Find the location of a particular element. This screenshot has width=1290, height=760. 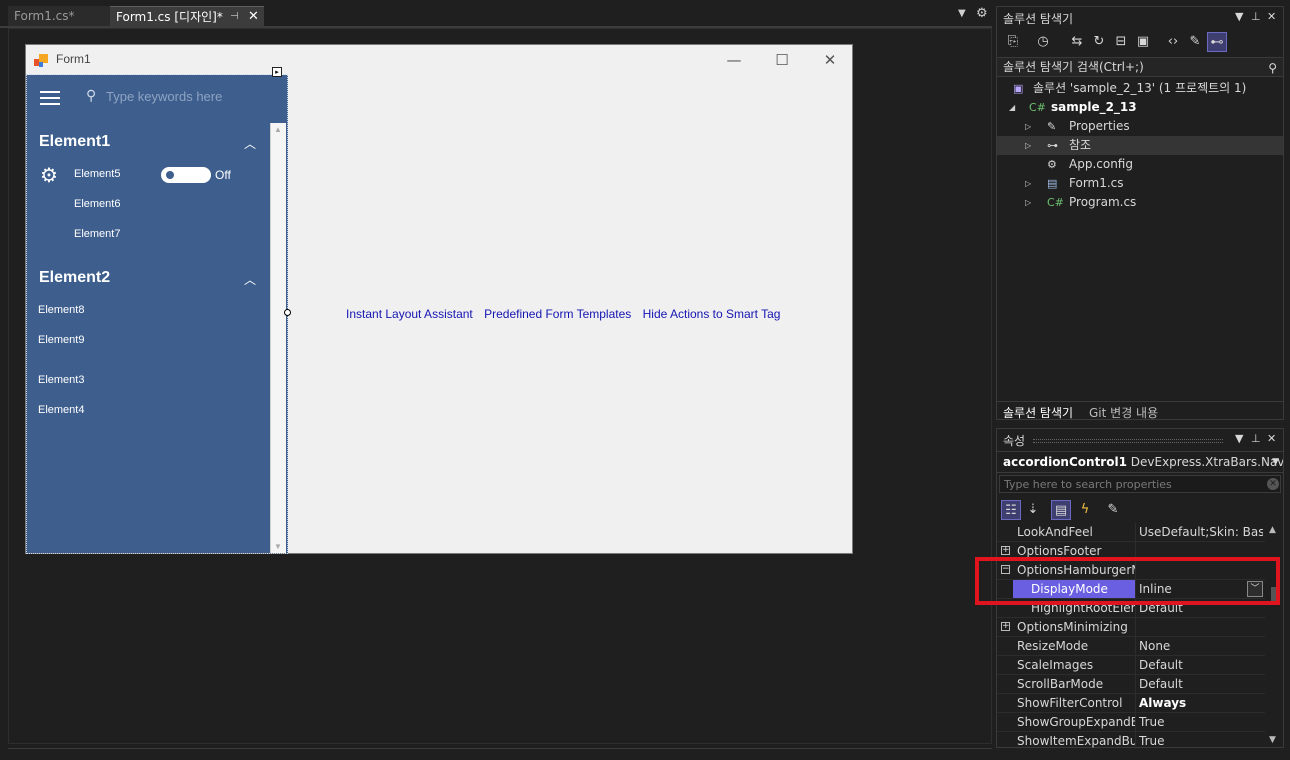

collapse-minus-icon: − is located at coordinates (1005, 569).